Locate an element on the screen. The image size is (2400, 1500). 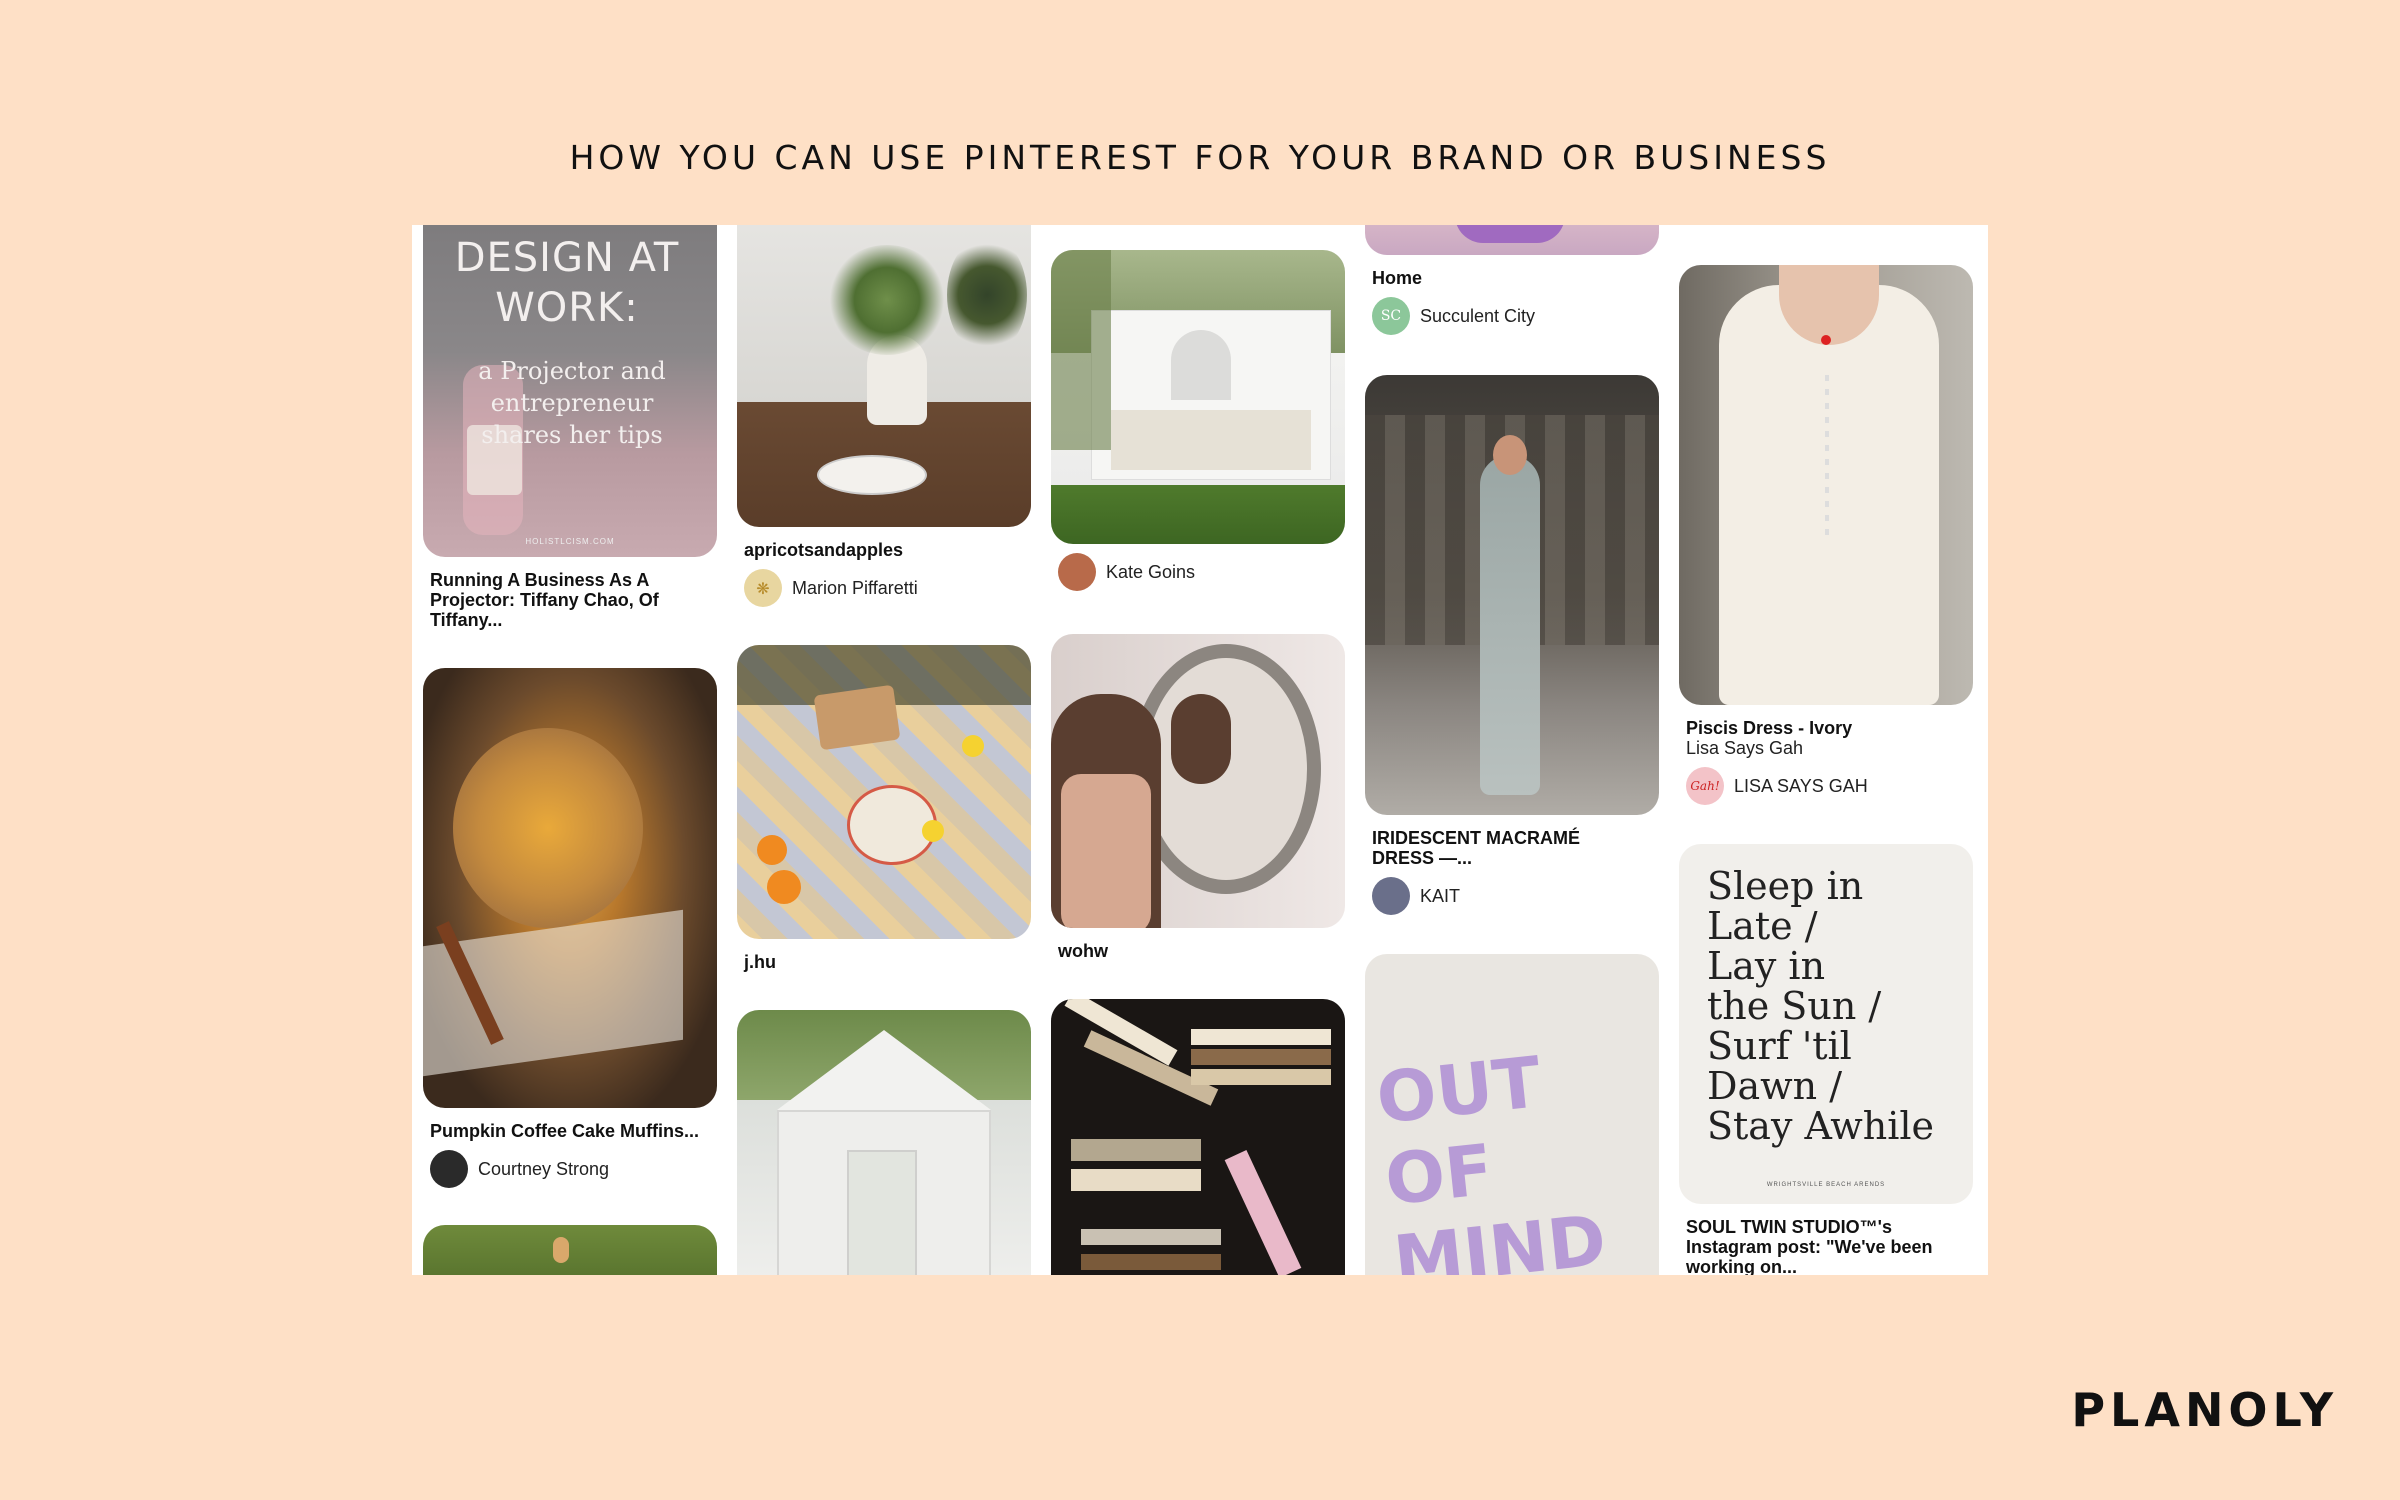
pin-author: Gah! LISA SAYS GAH is located at coordinates (1826, 786).